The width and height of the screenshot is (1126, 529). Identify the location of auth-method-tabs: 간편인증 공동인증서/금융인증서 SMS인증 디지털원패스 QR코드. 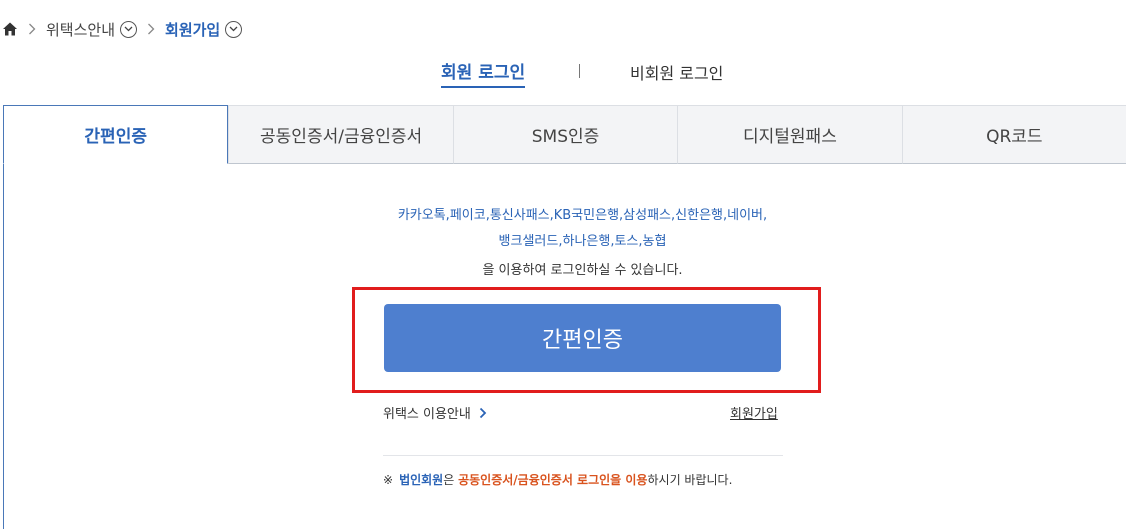
(564, 134).